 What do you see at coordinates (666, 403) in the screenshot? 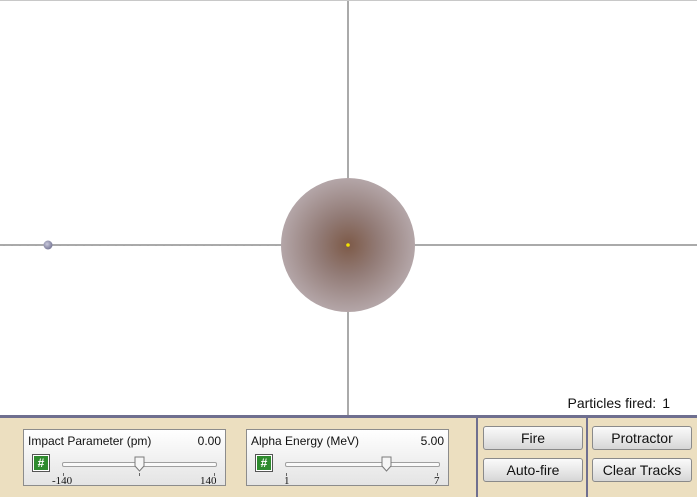
I see `particles-fired-count: 1` at bounding box center [666, 403].